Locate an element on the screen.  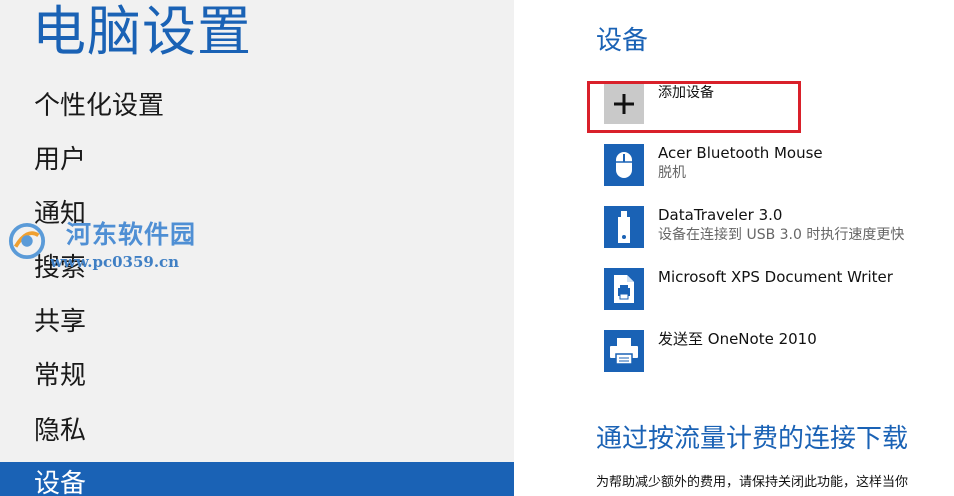
device-name: 发送至 OneNote 2010 is located at coordinates (737, 339).